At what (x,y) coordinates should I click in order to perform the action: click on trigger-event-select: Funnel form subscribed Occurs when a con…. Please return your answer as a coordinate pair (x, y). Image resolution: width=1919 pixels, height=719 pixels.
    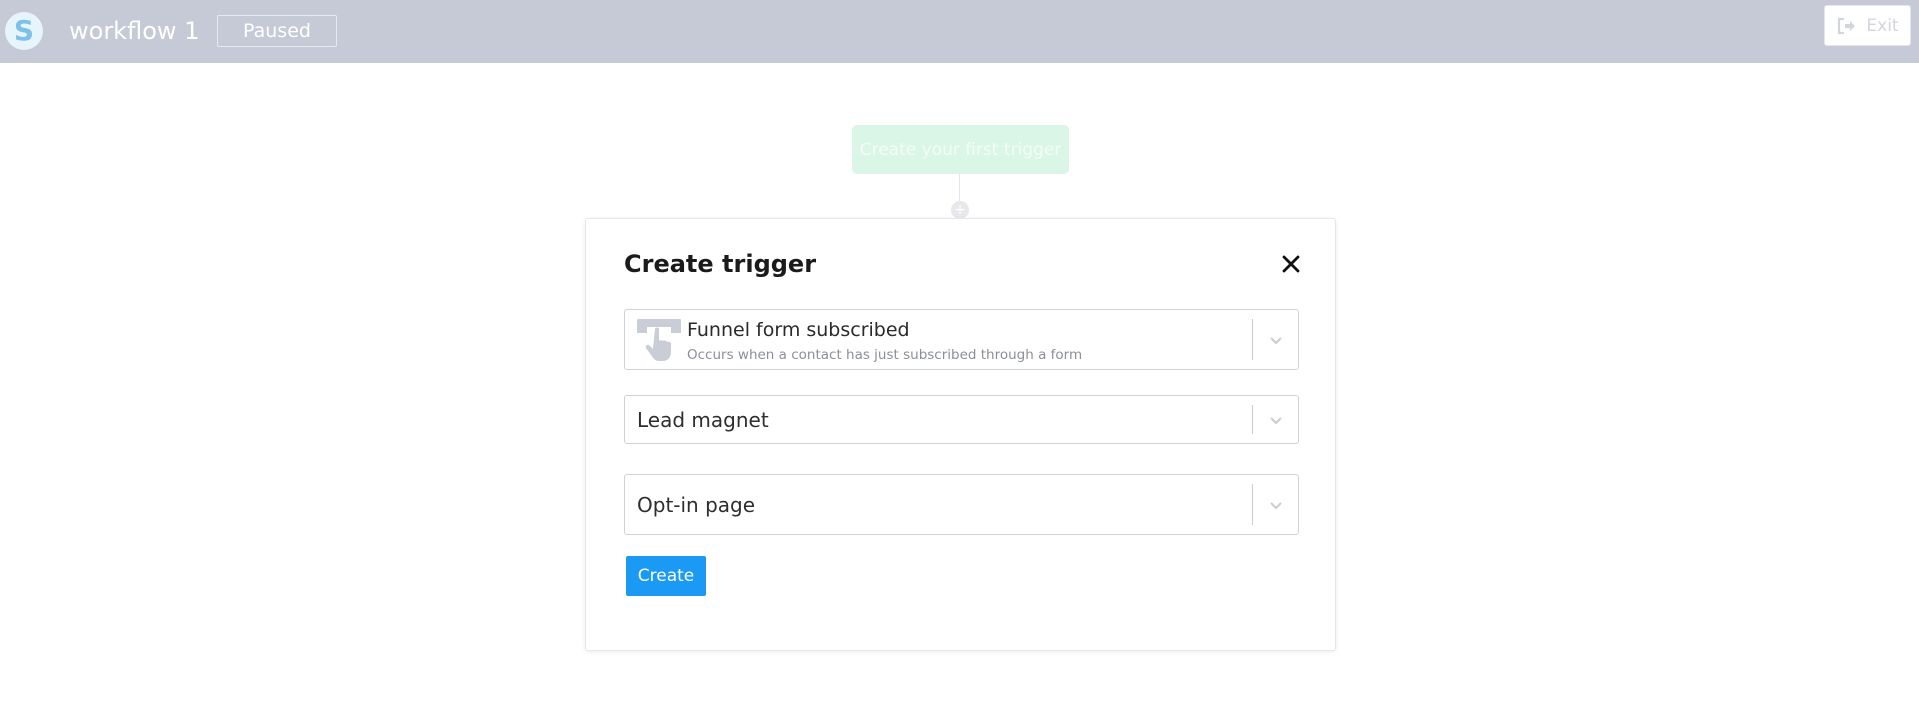
    Looking at the image, I should click on (961, 339).